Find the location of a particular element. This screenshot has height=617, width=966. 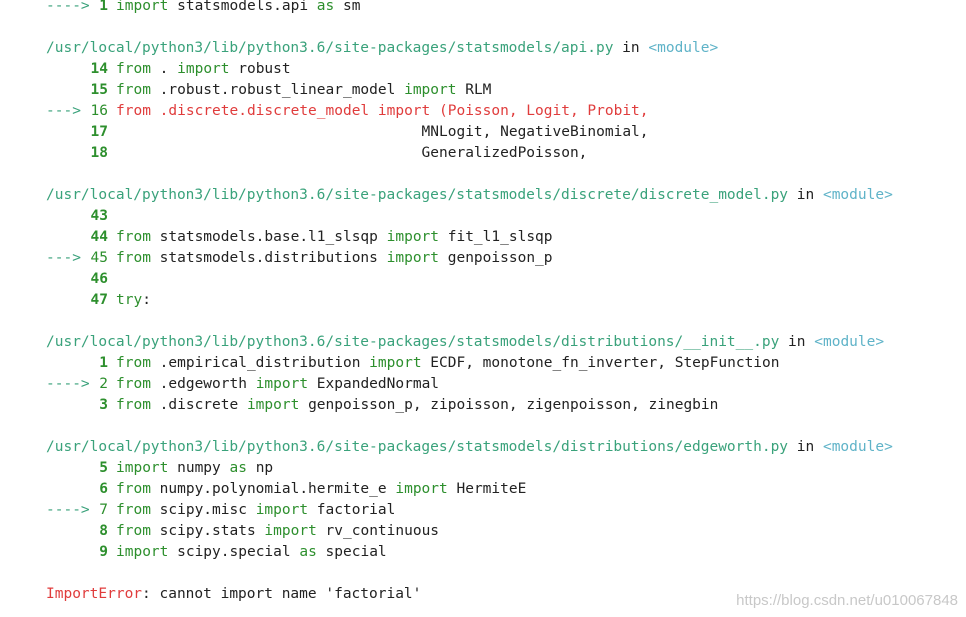

traceback-code-line: 47 try: is located at coordinates (483, 300).